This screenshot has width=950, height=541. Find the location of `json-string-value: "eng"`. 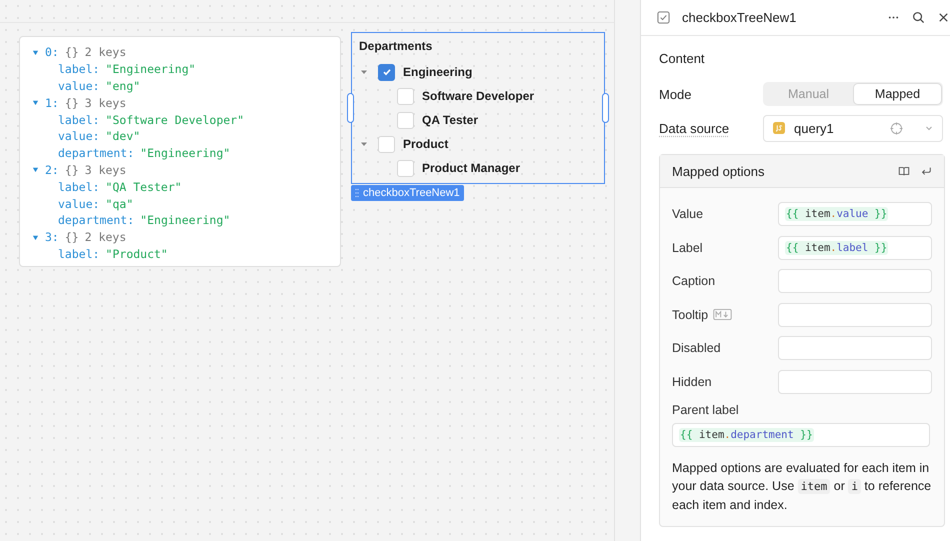

json-string-value: "eng" is located at coordinates (123, 85).